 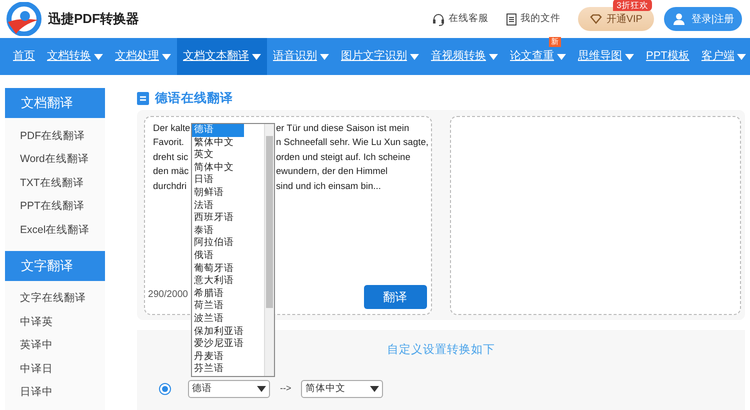 What do you see at coordinates (194, 98) in the screenshot?
I see `page-title: 德语在线翻译` at bounding box center [194, 98].